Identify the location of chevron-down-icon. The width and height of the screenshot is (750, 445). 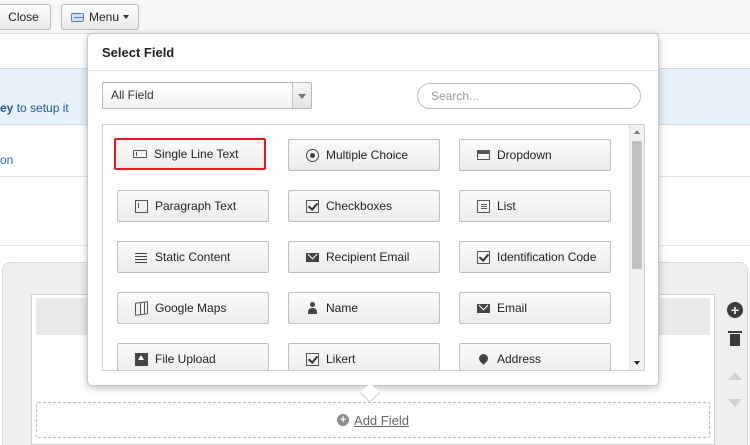
(301, 95).